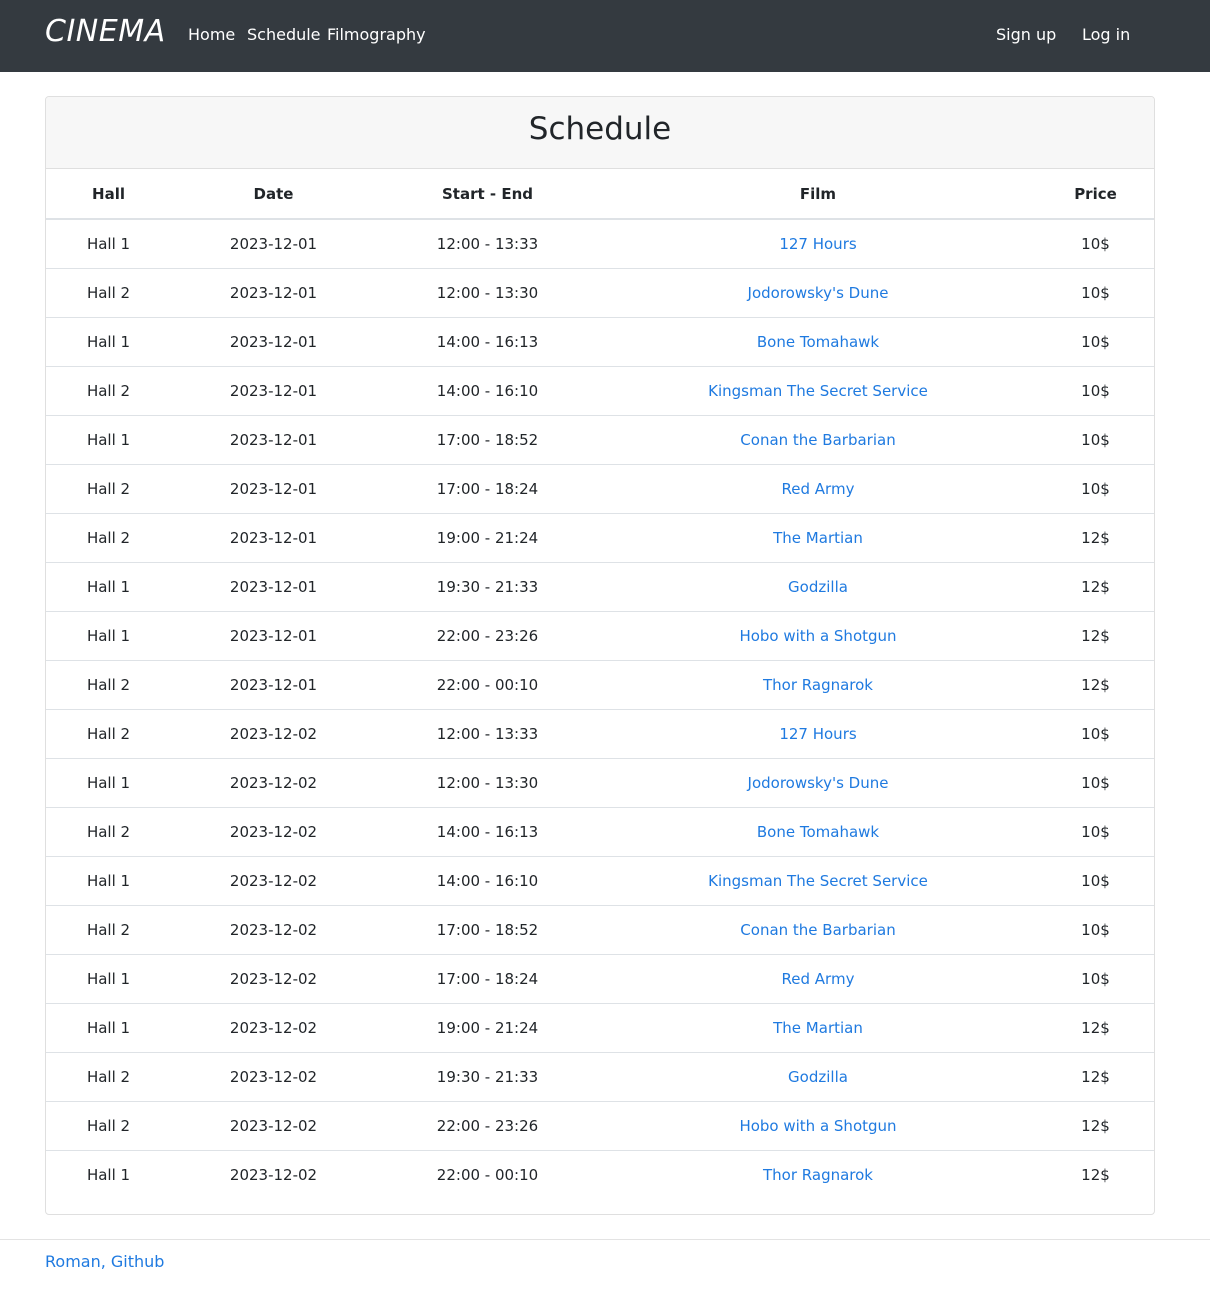  I want to click on page-title: Schedule, so click(600, 129).